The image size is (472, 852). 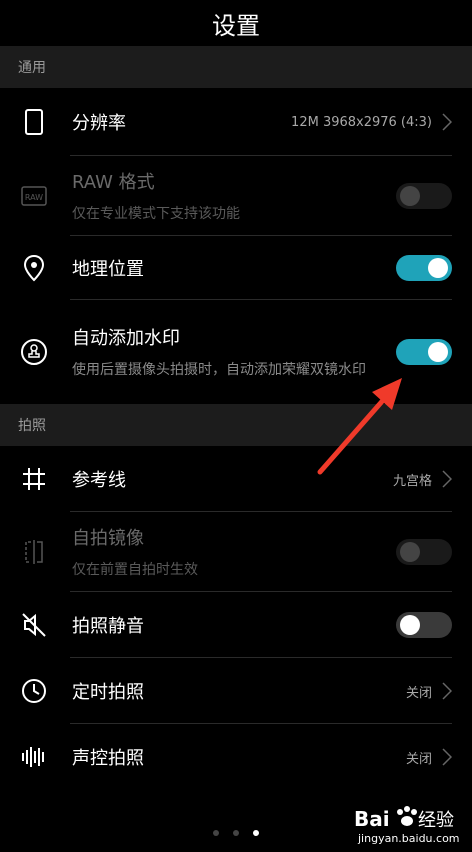 What do you see at coordinates (34, 625) in the screenshot?
I see `mute-icon` at bounding box center [34, 625].